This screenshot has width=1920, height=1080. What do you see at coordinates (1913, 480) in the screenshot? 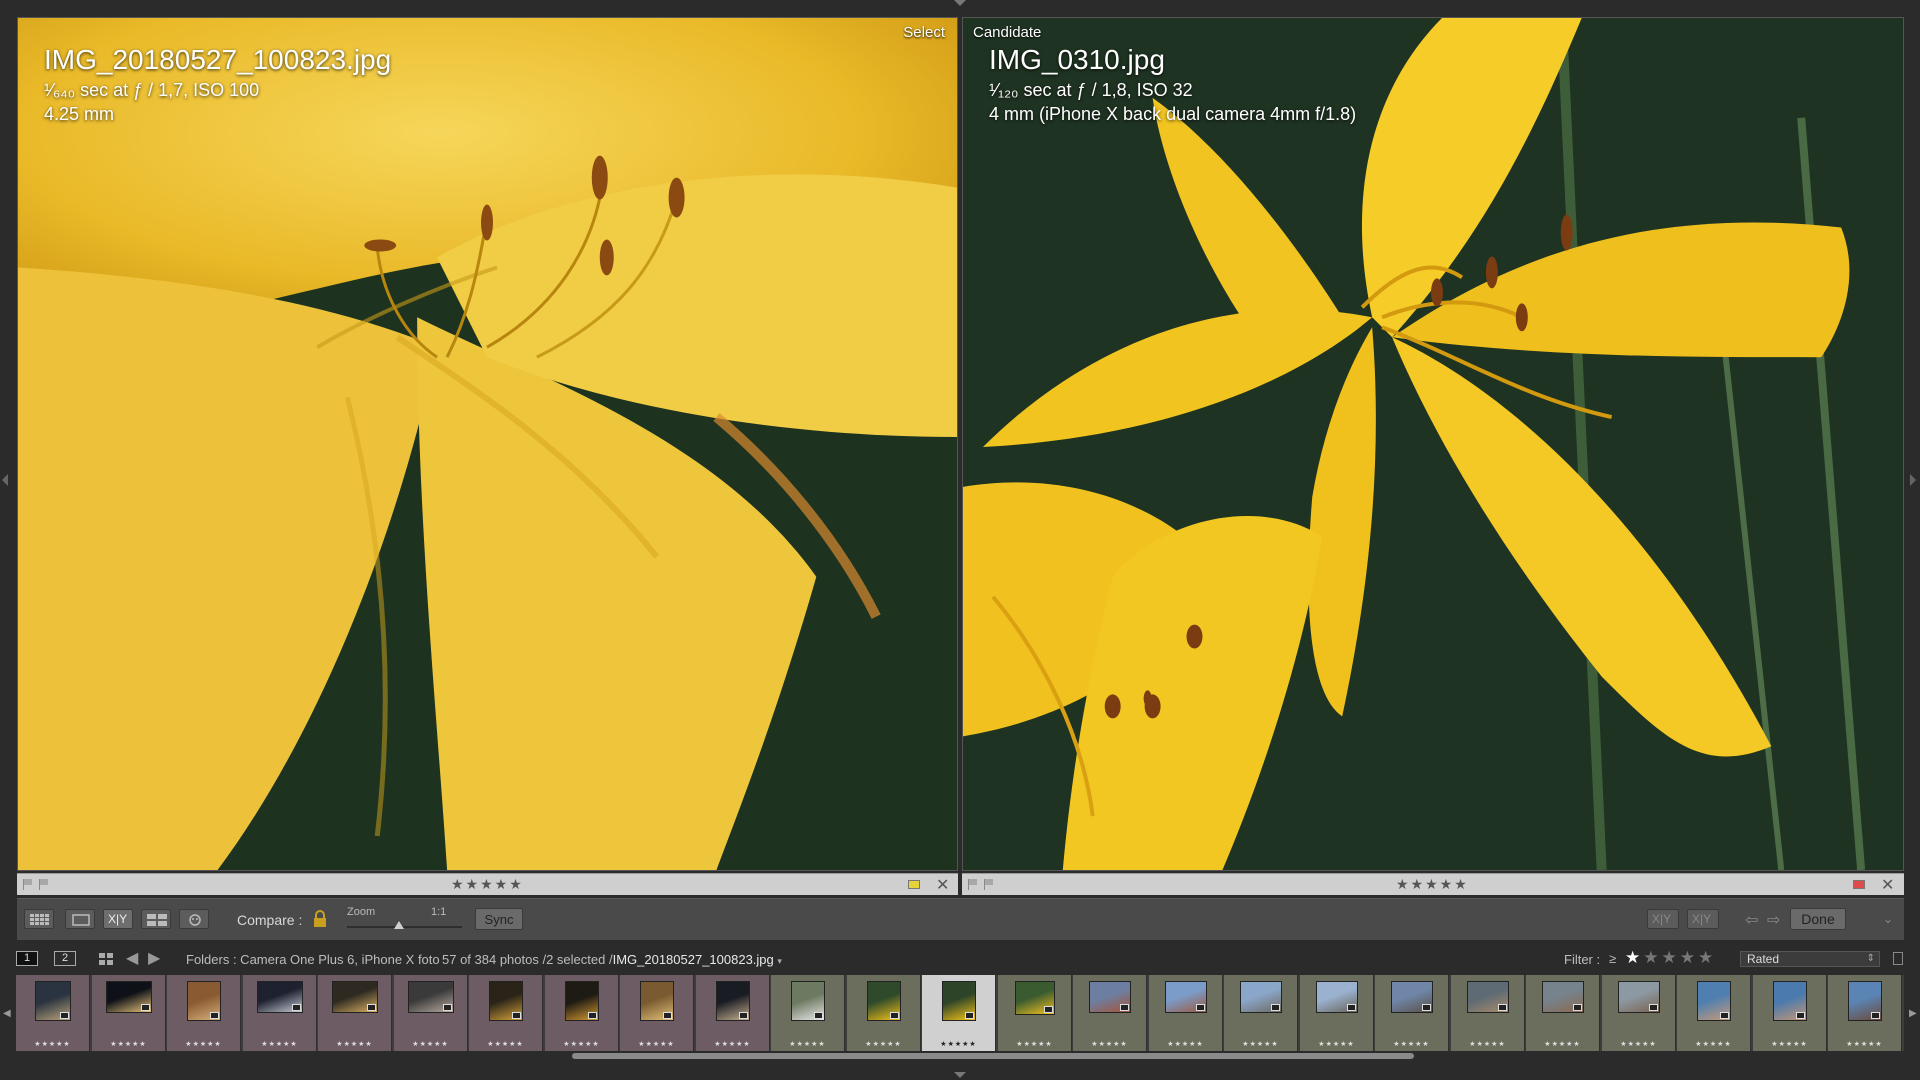
I see `right-panel-toggle` at bounding box center [1913, 480].